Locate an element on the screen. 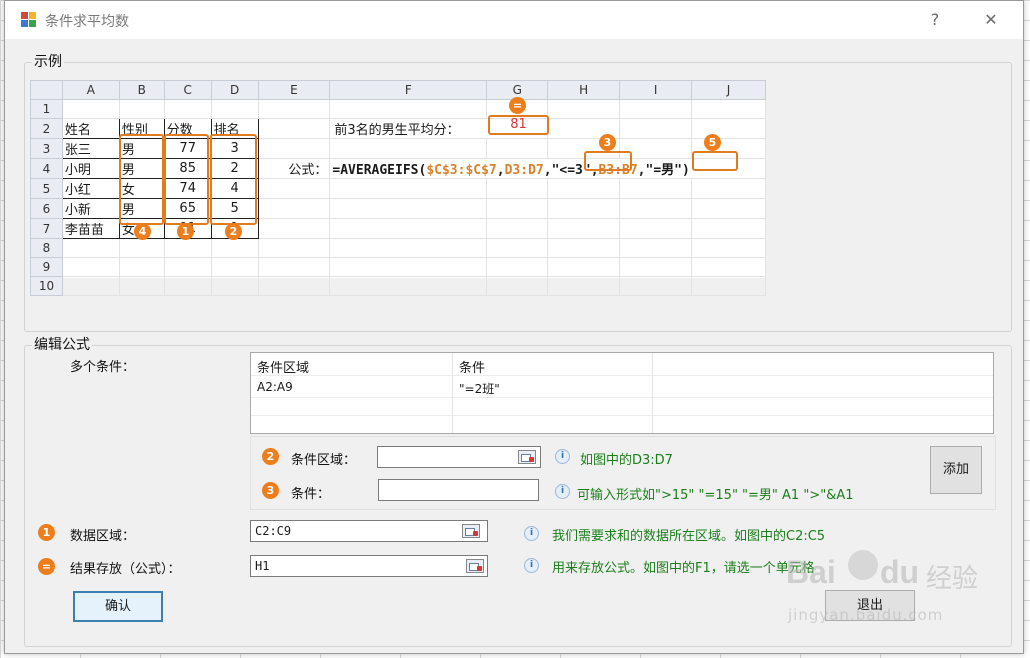 This screenshot has height=658, width=1030. row-header: 2 is located at coordinates (46, 128).